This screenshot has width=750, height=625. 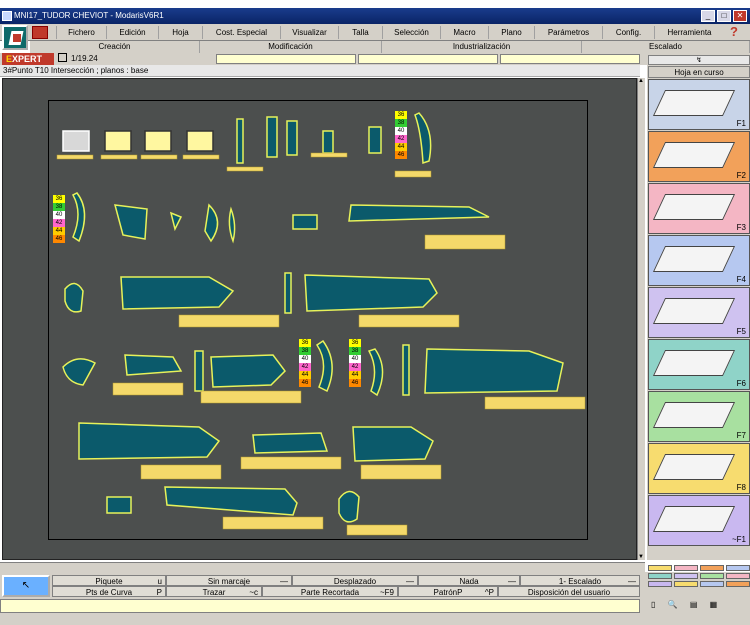 I want to click on menu-seleccion: Selección, so click(x=411, y=32).